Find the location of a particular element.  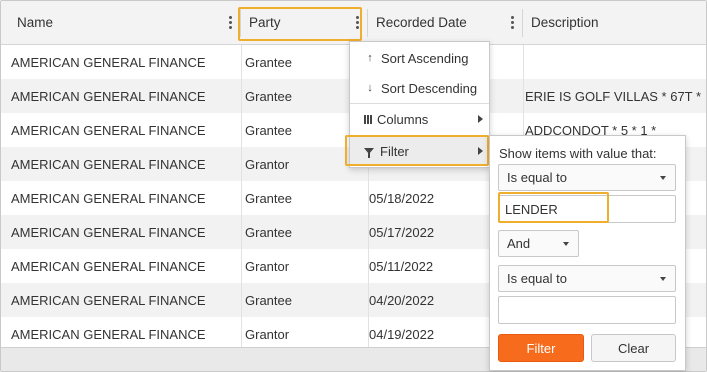

menu-item-sort-ascending: ↑ Sort Ascending is located at coordinates (419, 58).